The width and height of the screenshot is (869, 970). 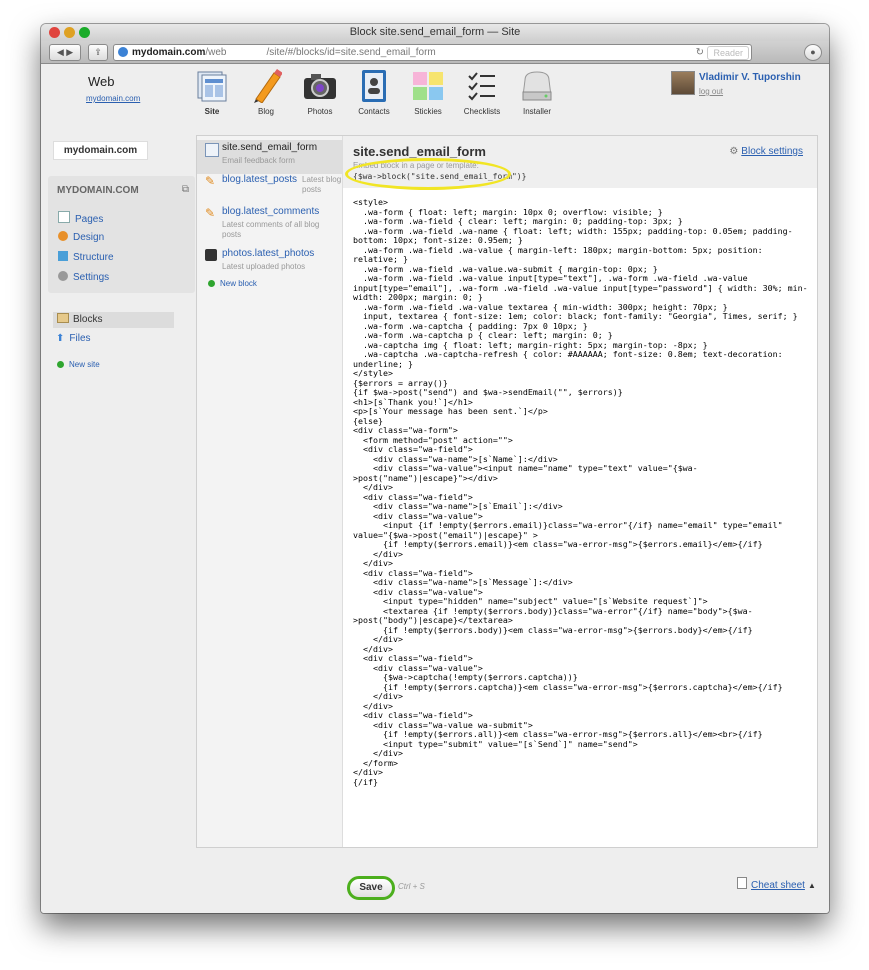 I want to click on document-icon, so click(x=742, y=883).